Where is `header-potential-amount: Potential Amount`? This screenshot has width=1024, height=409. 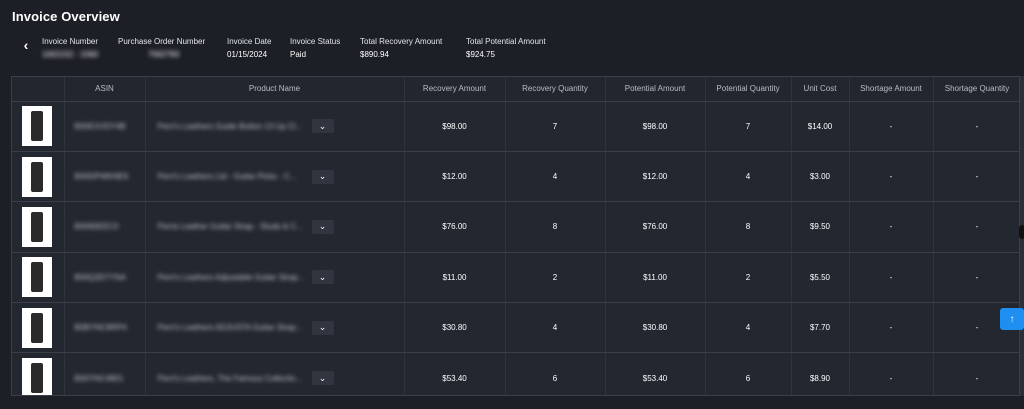 header-potential-amount: Potential Amount is located at coordinates (655, 89).